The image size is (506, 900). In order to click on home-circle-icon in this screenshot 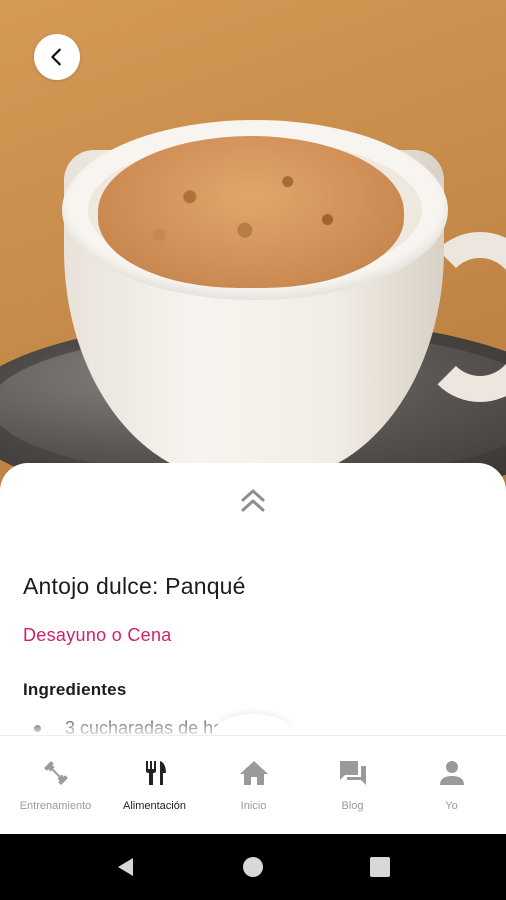, I will do `click(253, 867)`.